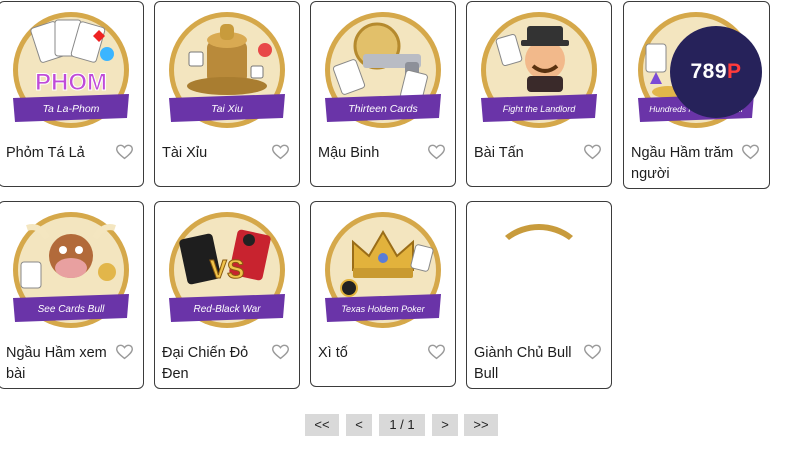 This screenshot has height=450, width=800. I want to click on game-art-phom: PHOM Ta La-Phom, so click(71, 74).